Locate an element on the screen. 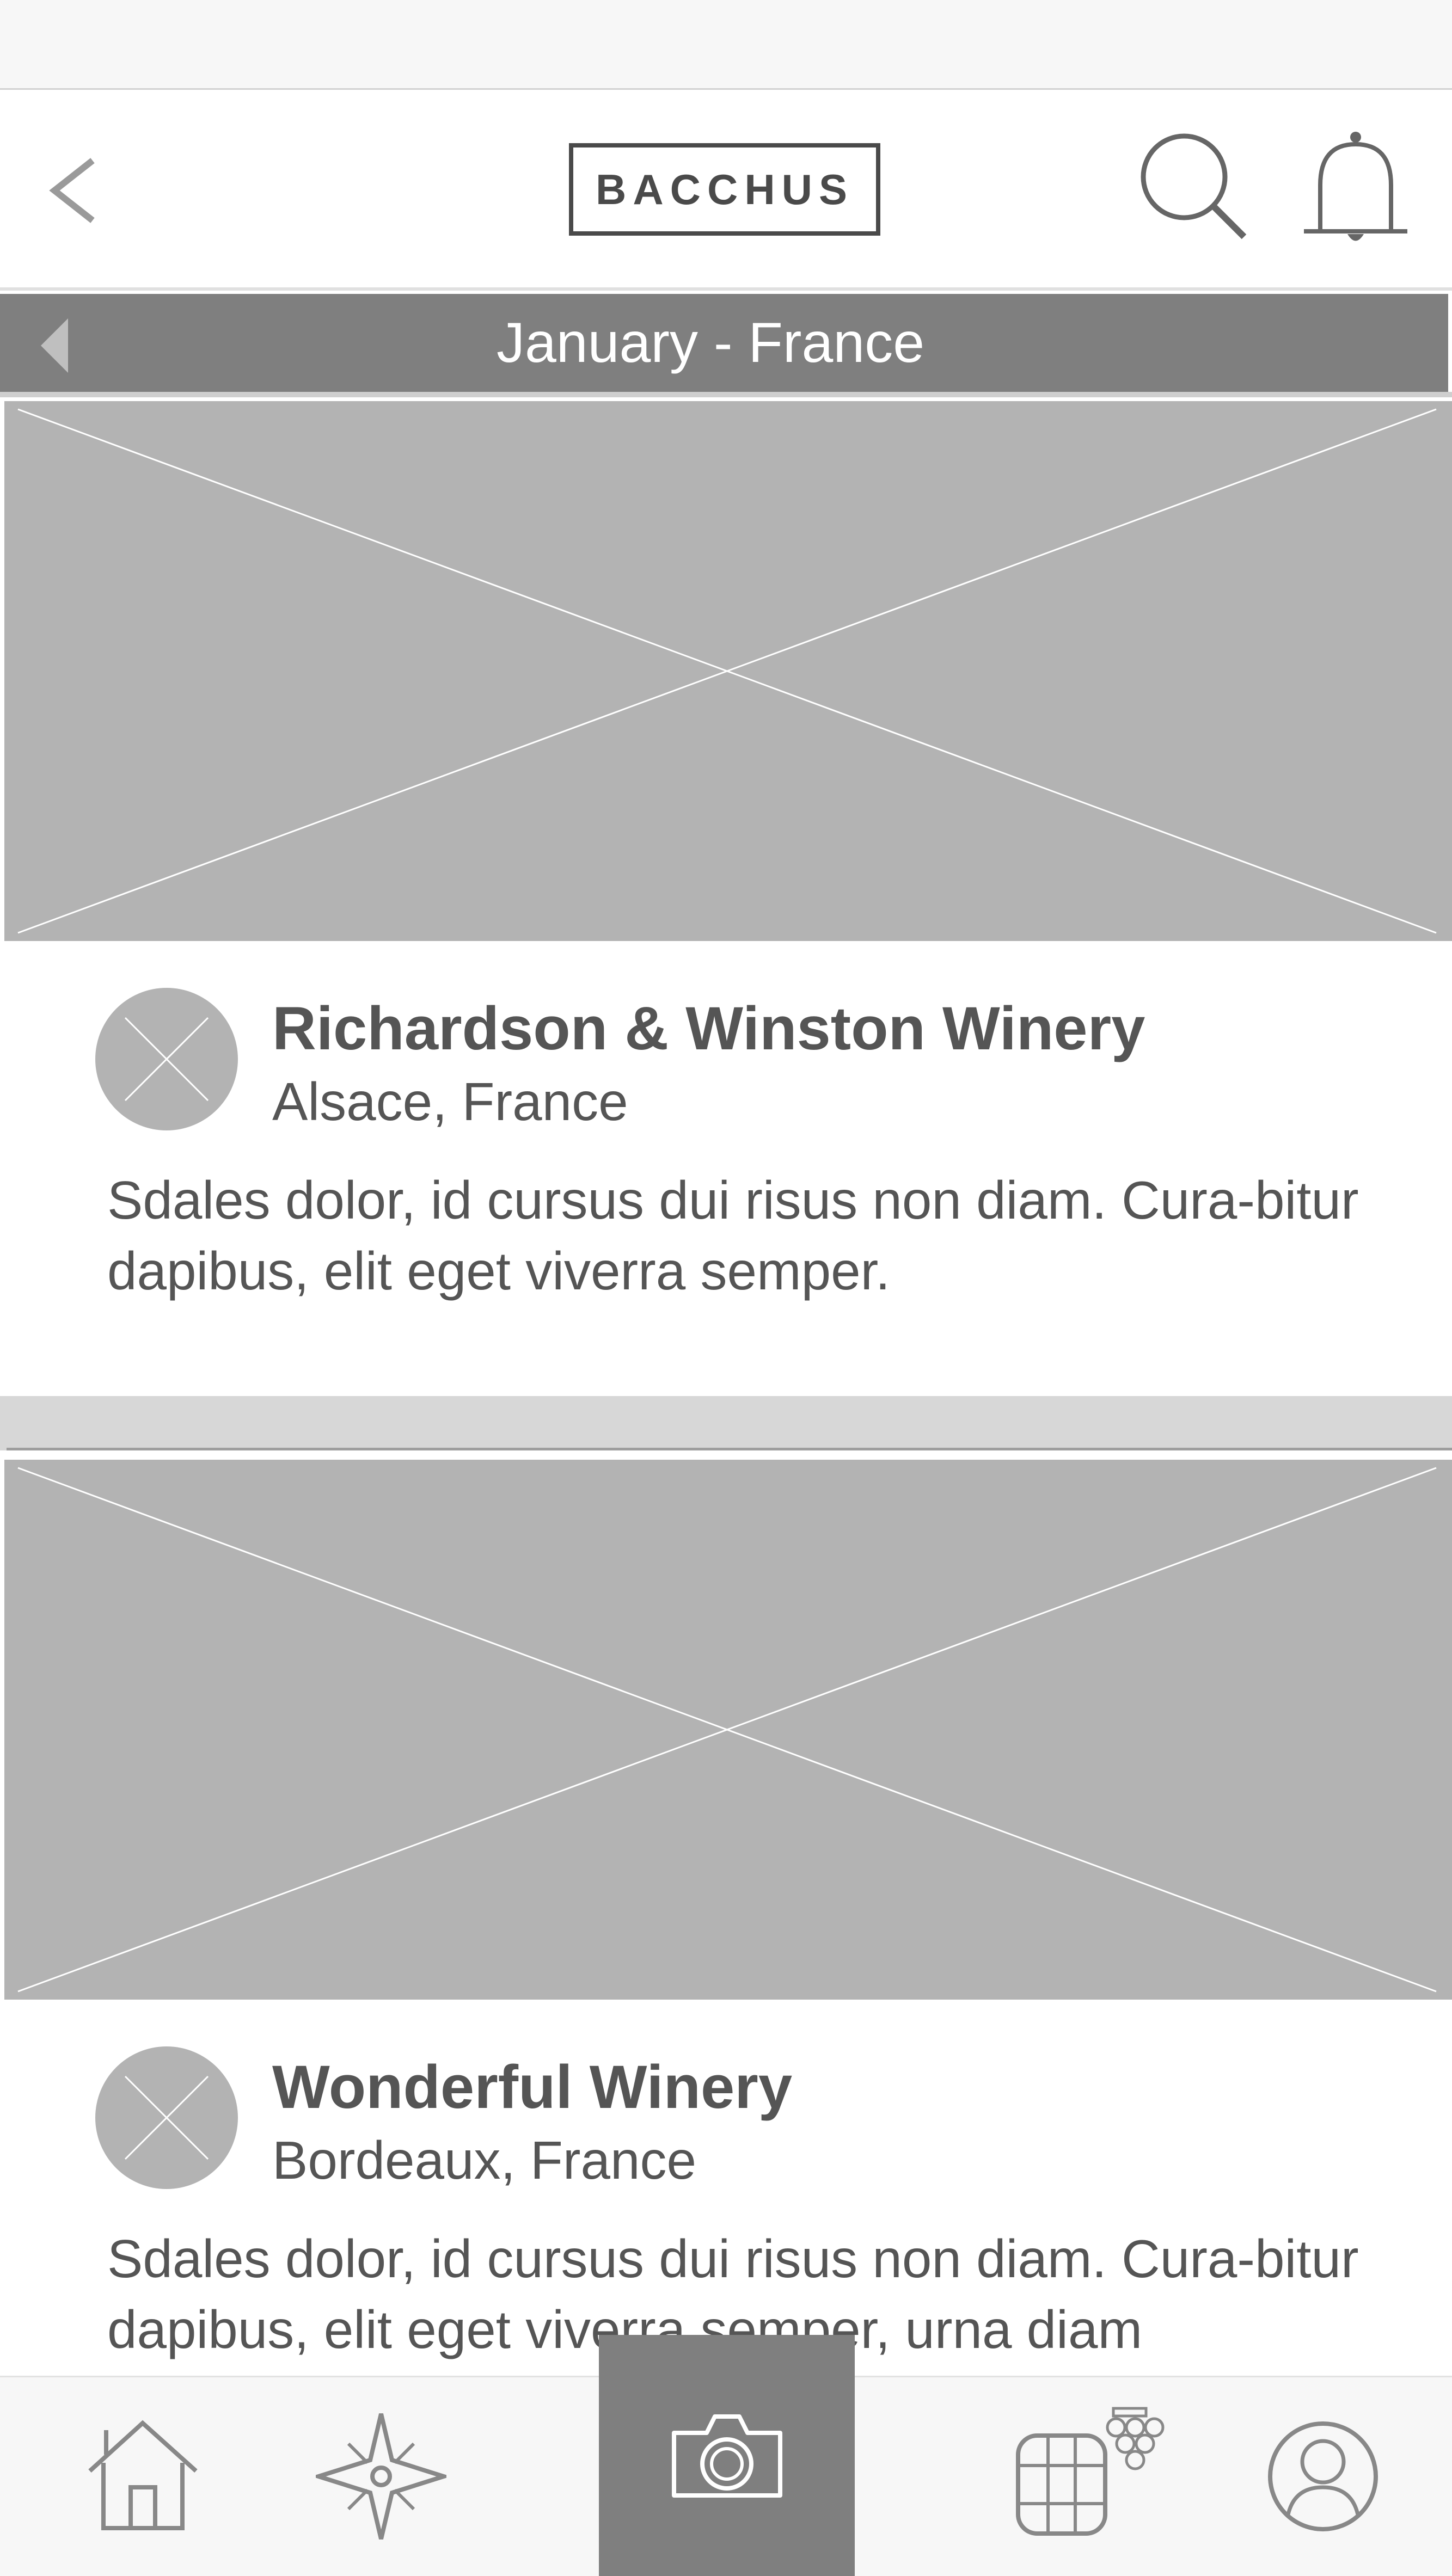 This screenshot has width=1452, height=2576. header-divider is located at coordinates (726, 289).